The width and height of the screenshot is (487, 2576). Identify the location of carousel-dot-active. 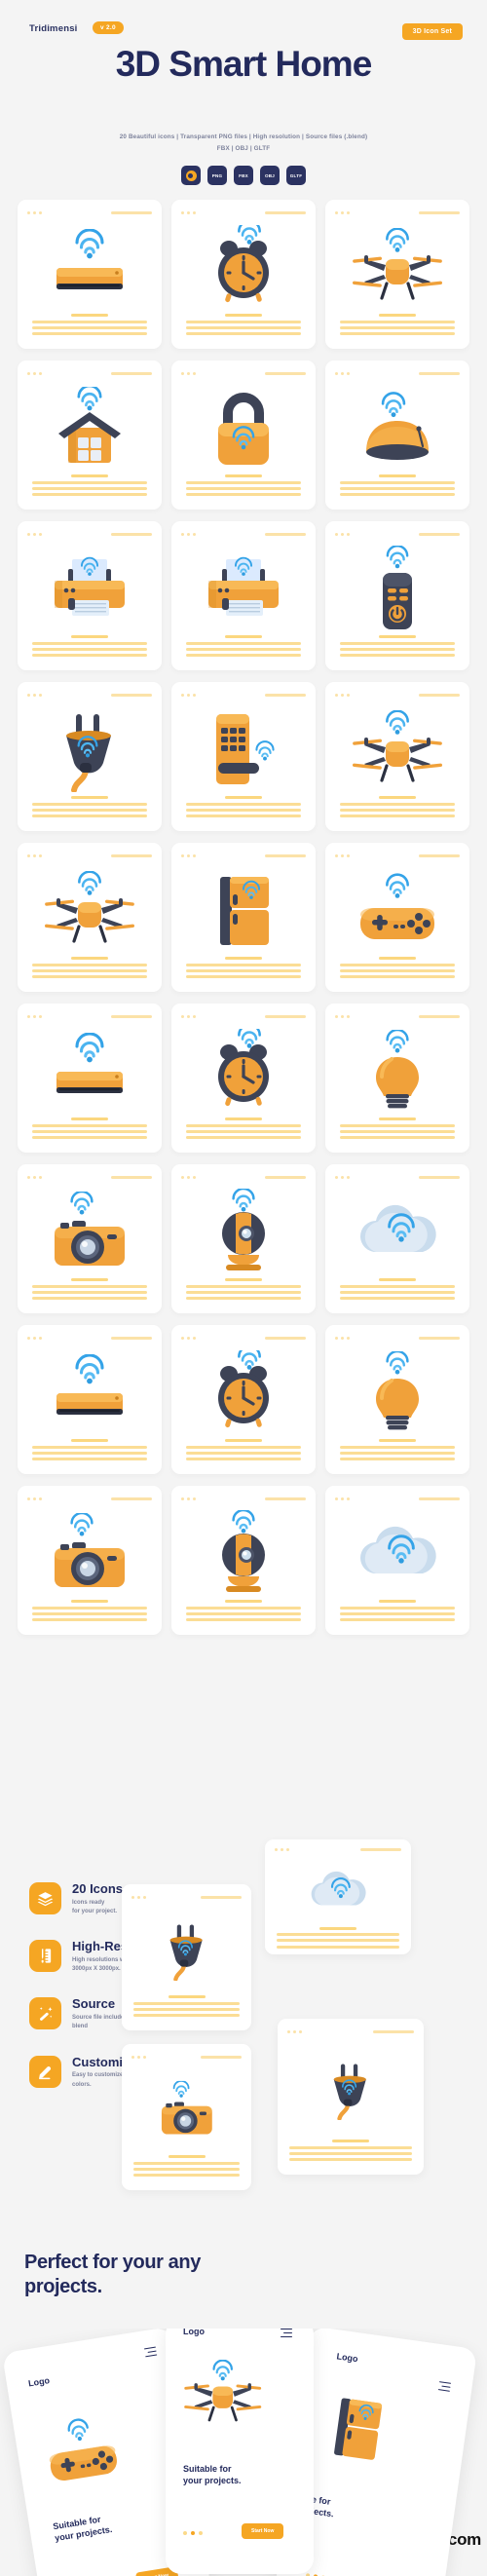
(193, 2533).